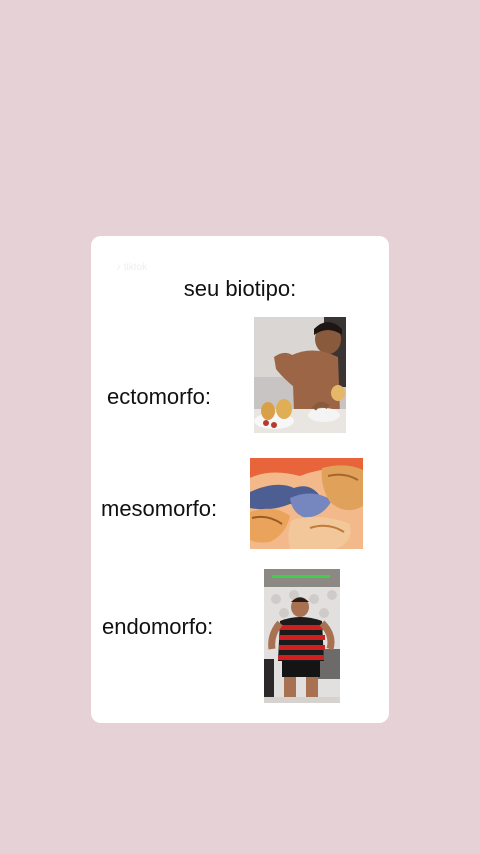  I want to click on ectomorfo-label: ectomorfo:, so click(159, 396).